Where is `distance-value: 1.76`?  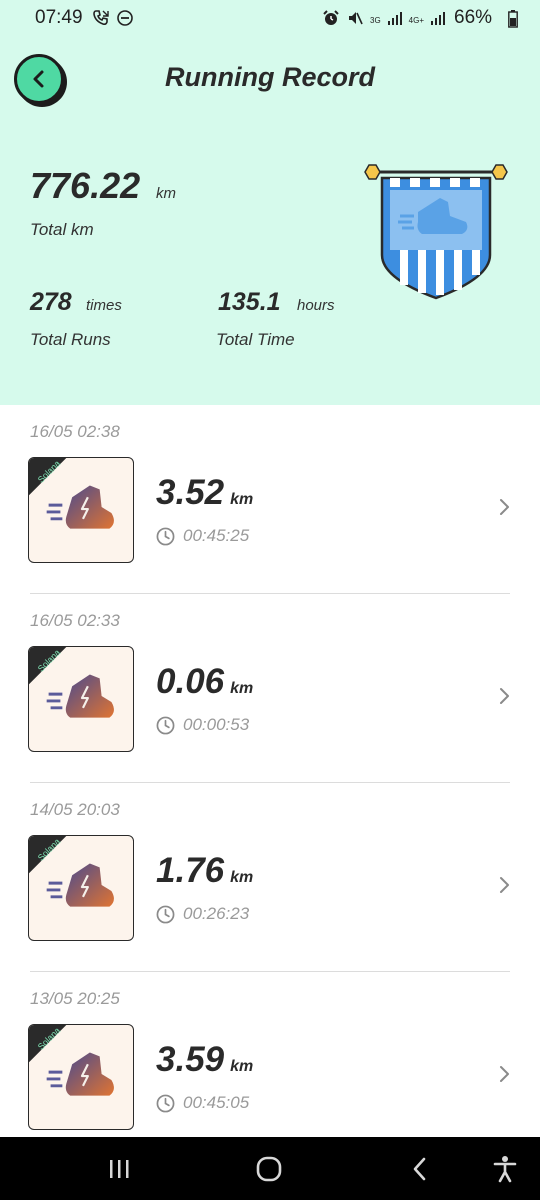 distance-value: 1.76 is located at coordinates (190, 870).